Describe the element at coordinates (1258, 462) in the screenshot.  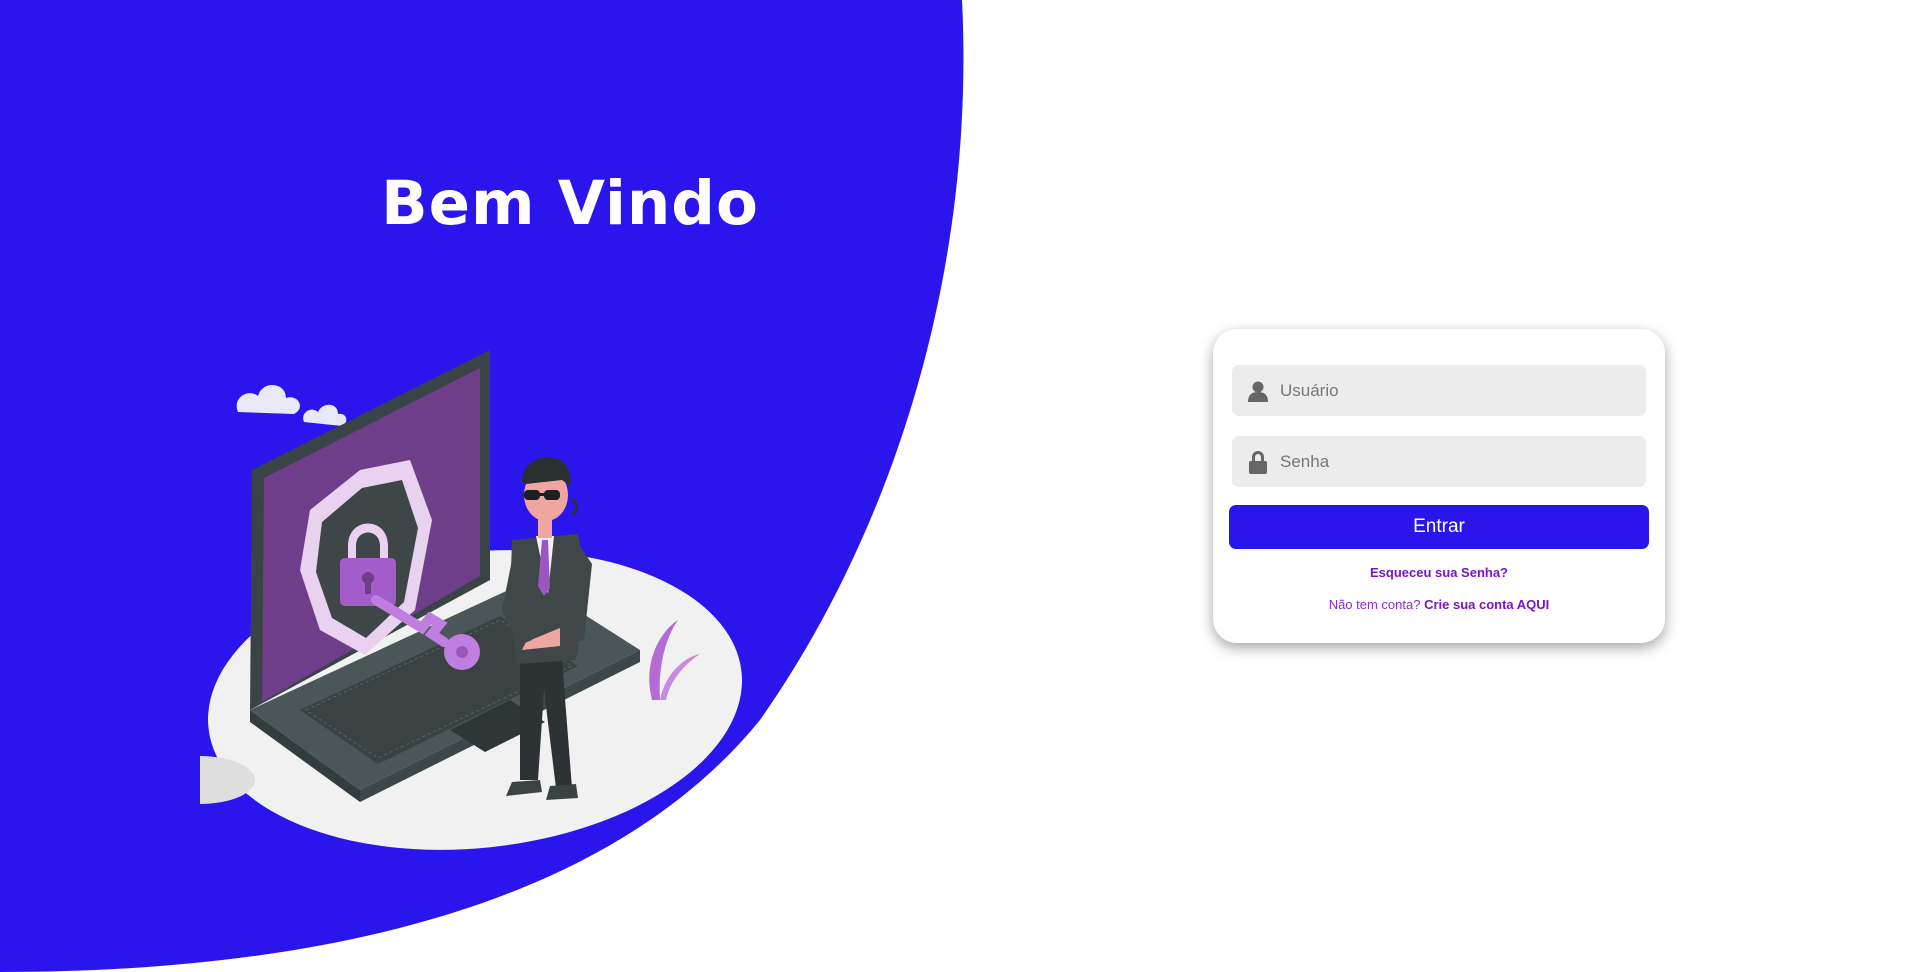
I see `lock-icon` at that location.